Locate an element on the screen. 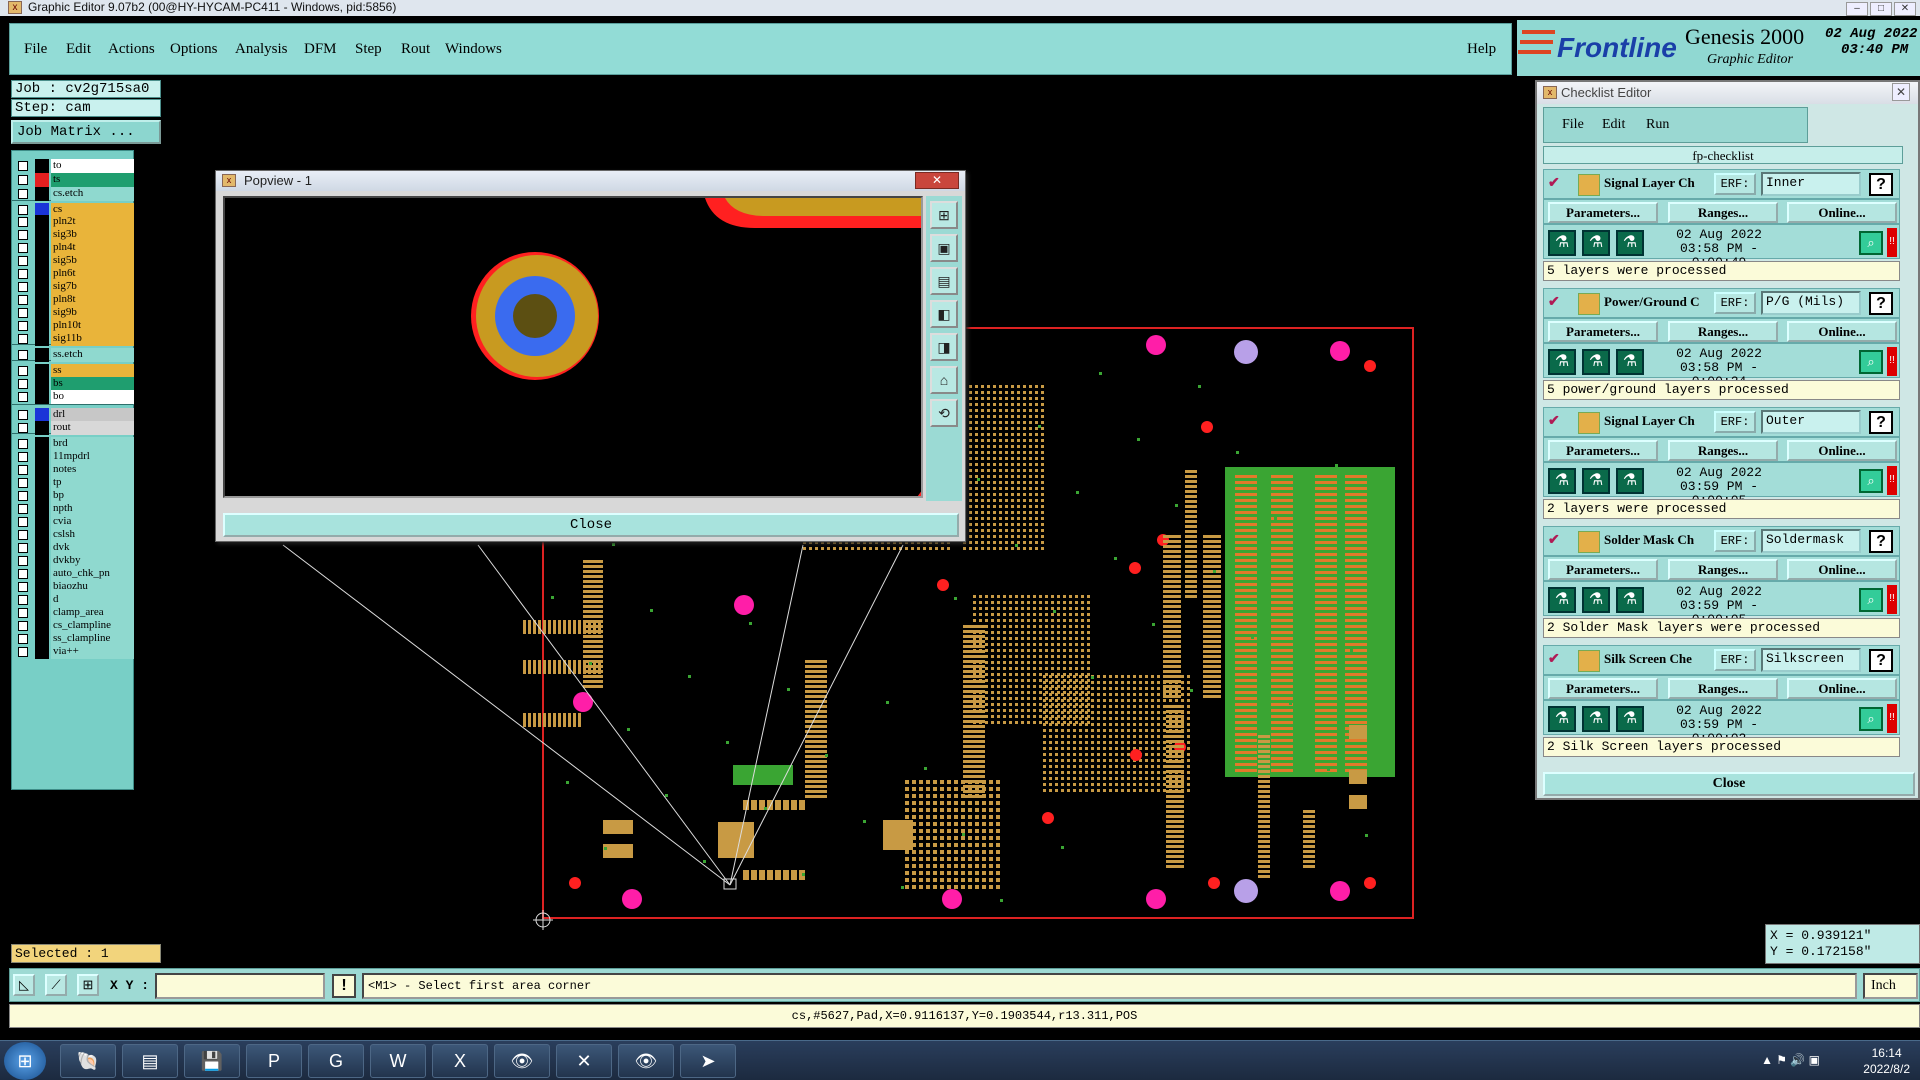  erf-value: Silkscreen is located at coordinates (1811, 660).